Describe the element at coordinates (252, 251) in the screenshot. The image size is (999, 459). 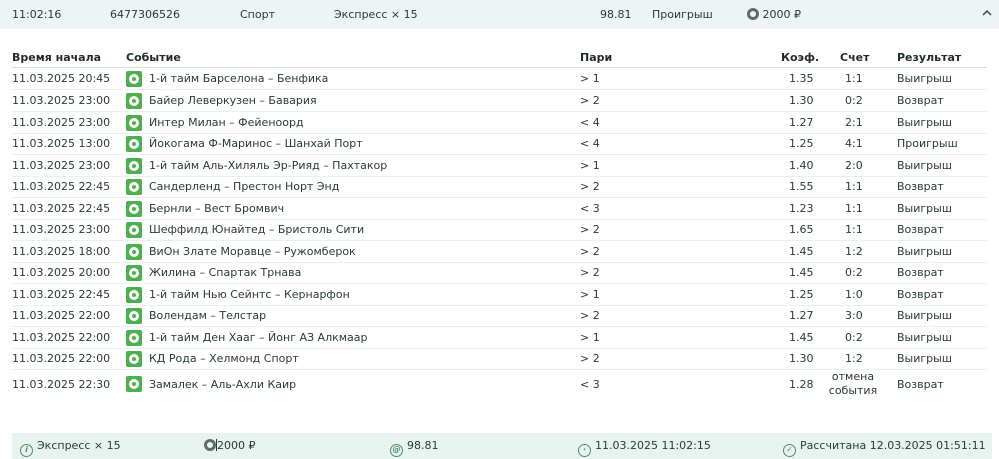
I see `row-event: ВиОн Злате Моравце – Ружомберок` at that location.